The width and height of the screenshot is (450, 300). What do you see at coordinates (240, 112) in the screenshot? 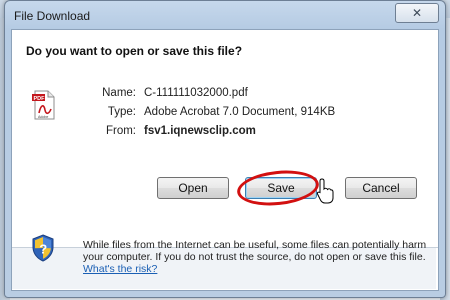
I see `file-type: Adobe Acrobat 7.0 Document, 914KB` at bounding box center [240, 112].